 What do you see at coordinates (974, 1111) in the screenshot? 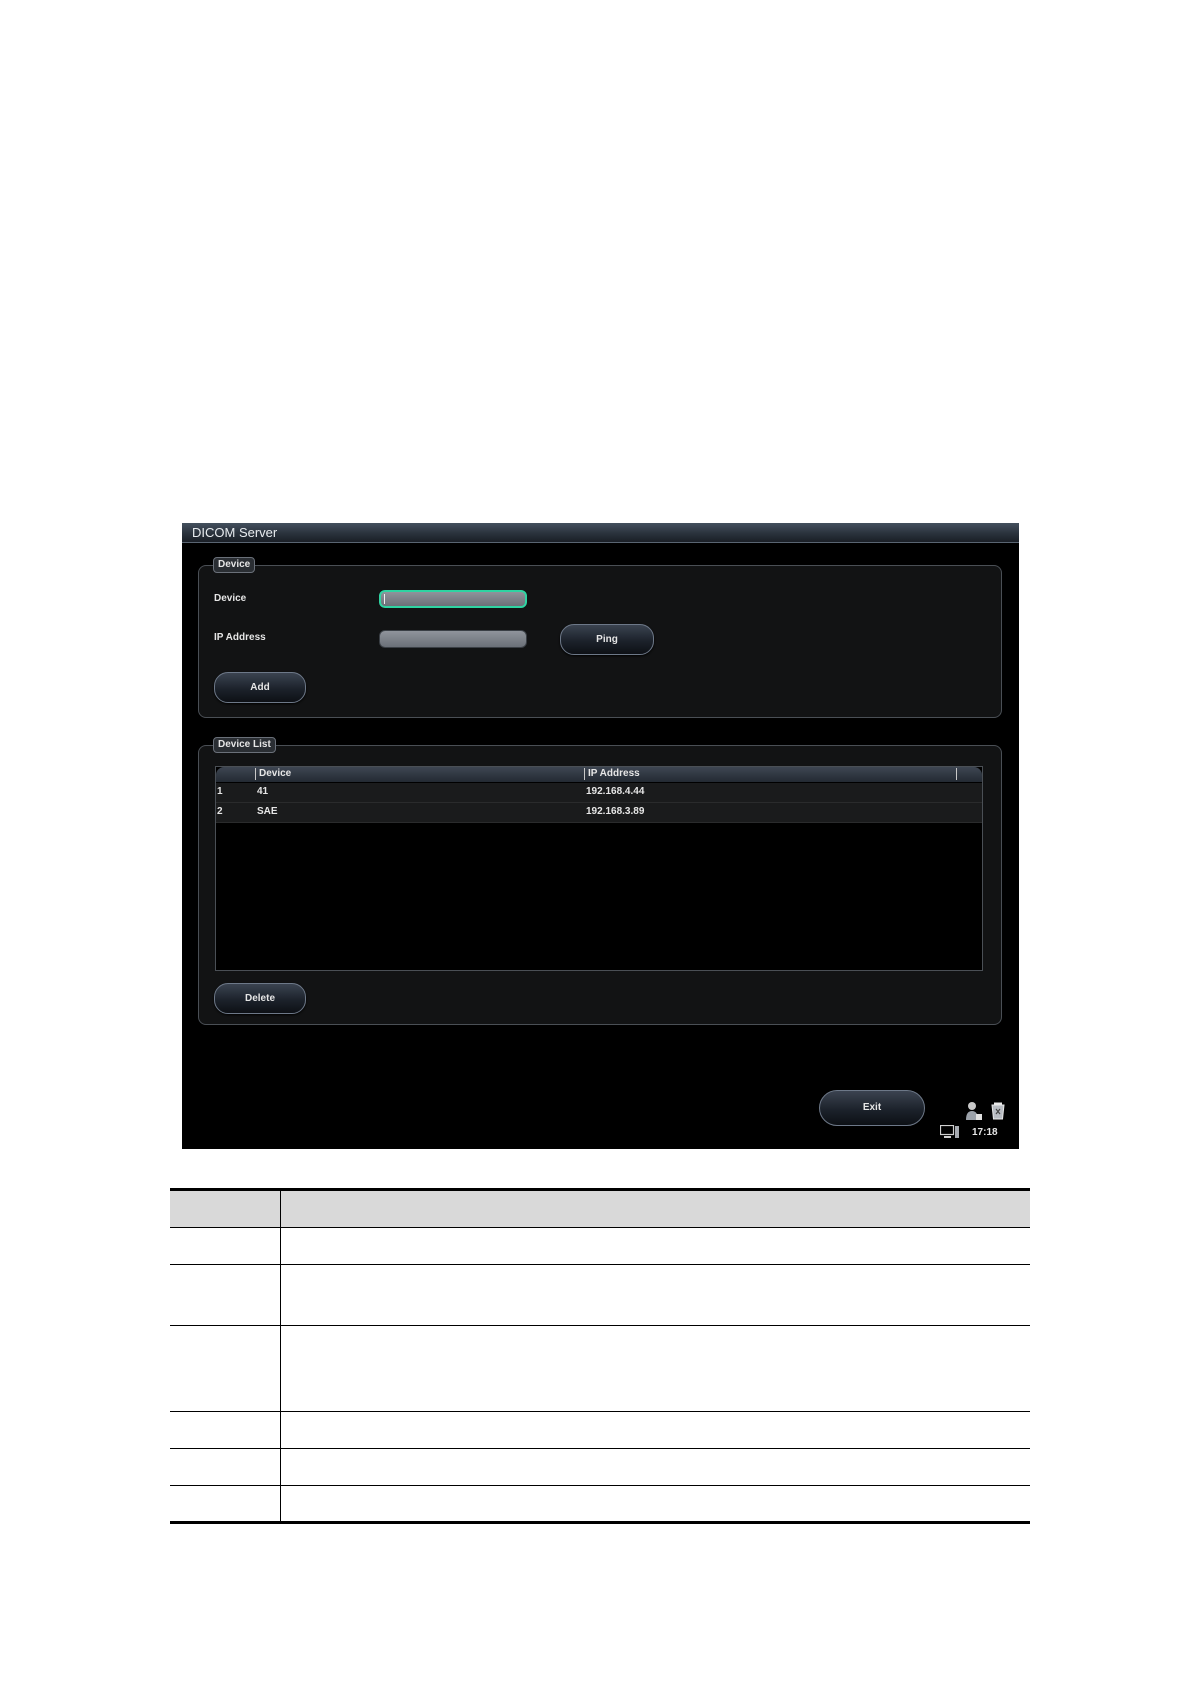
I see `user-icon` at bounding box center [974, 1111].